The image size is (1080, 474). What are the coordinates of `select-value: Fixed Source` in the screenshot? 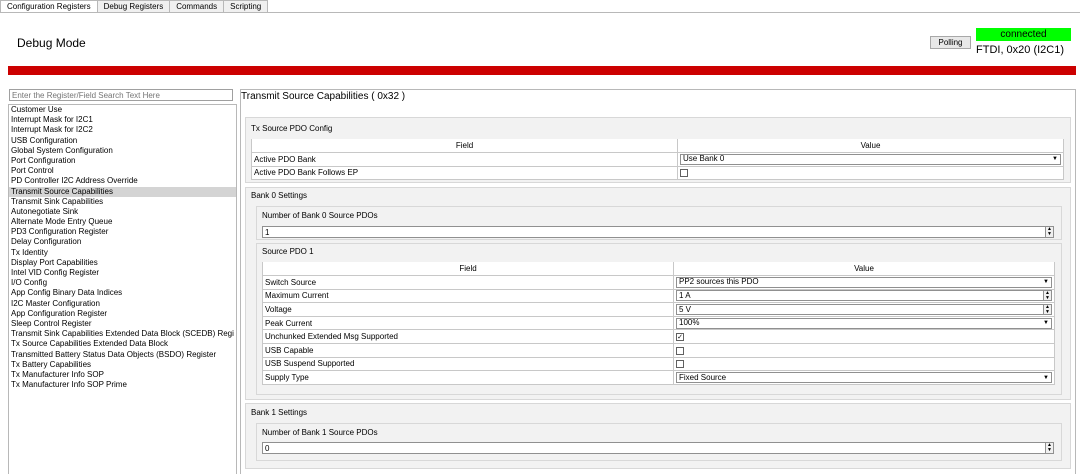 It's located at (703, 377).